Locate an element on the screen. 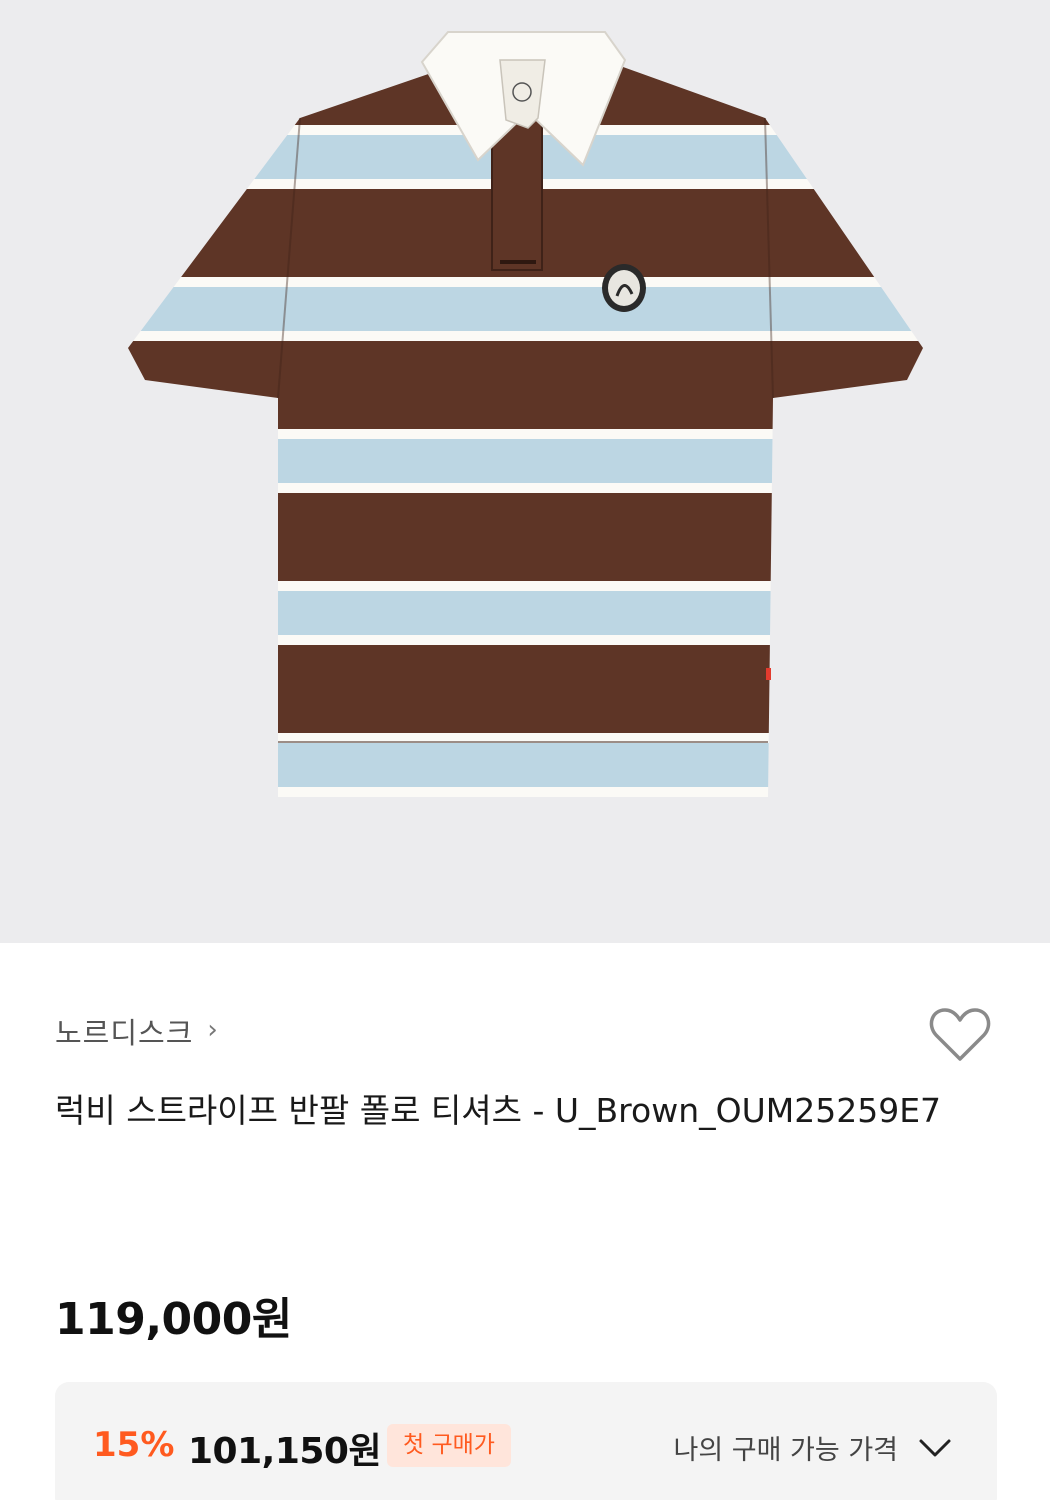 Image resolution: width=1050 pixels, height=1500 pixels. chevron-down-icon is located at coordinates (935, 1447).